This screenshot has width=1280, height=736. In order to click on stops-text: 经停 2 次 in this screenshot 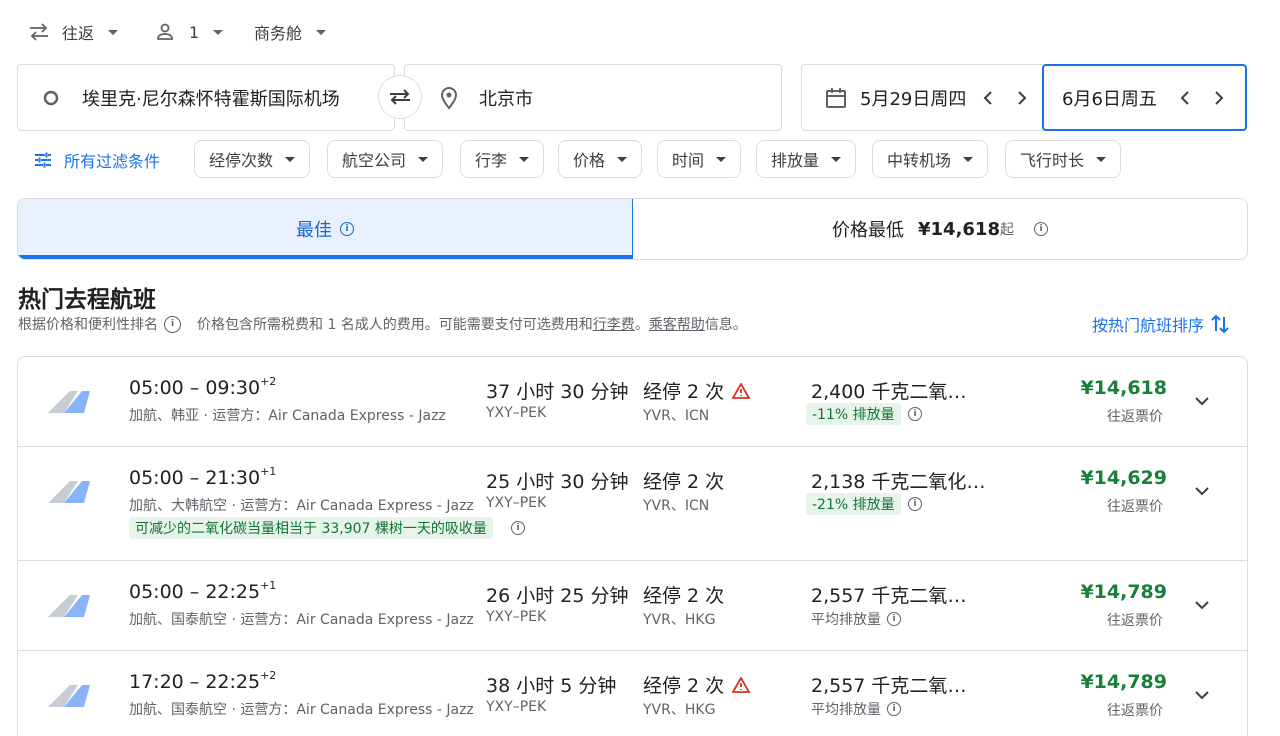, I will do `click(684, 686)`.